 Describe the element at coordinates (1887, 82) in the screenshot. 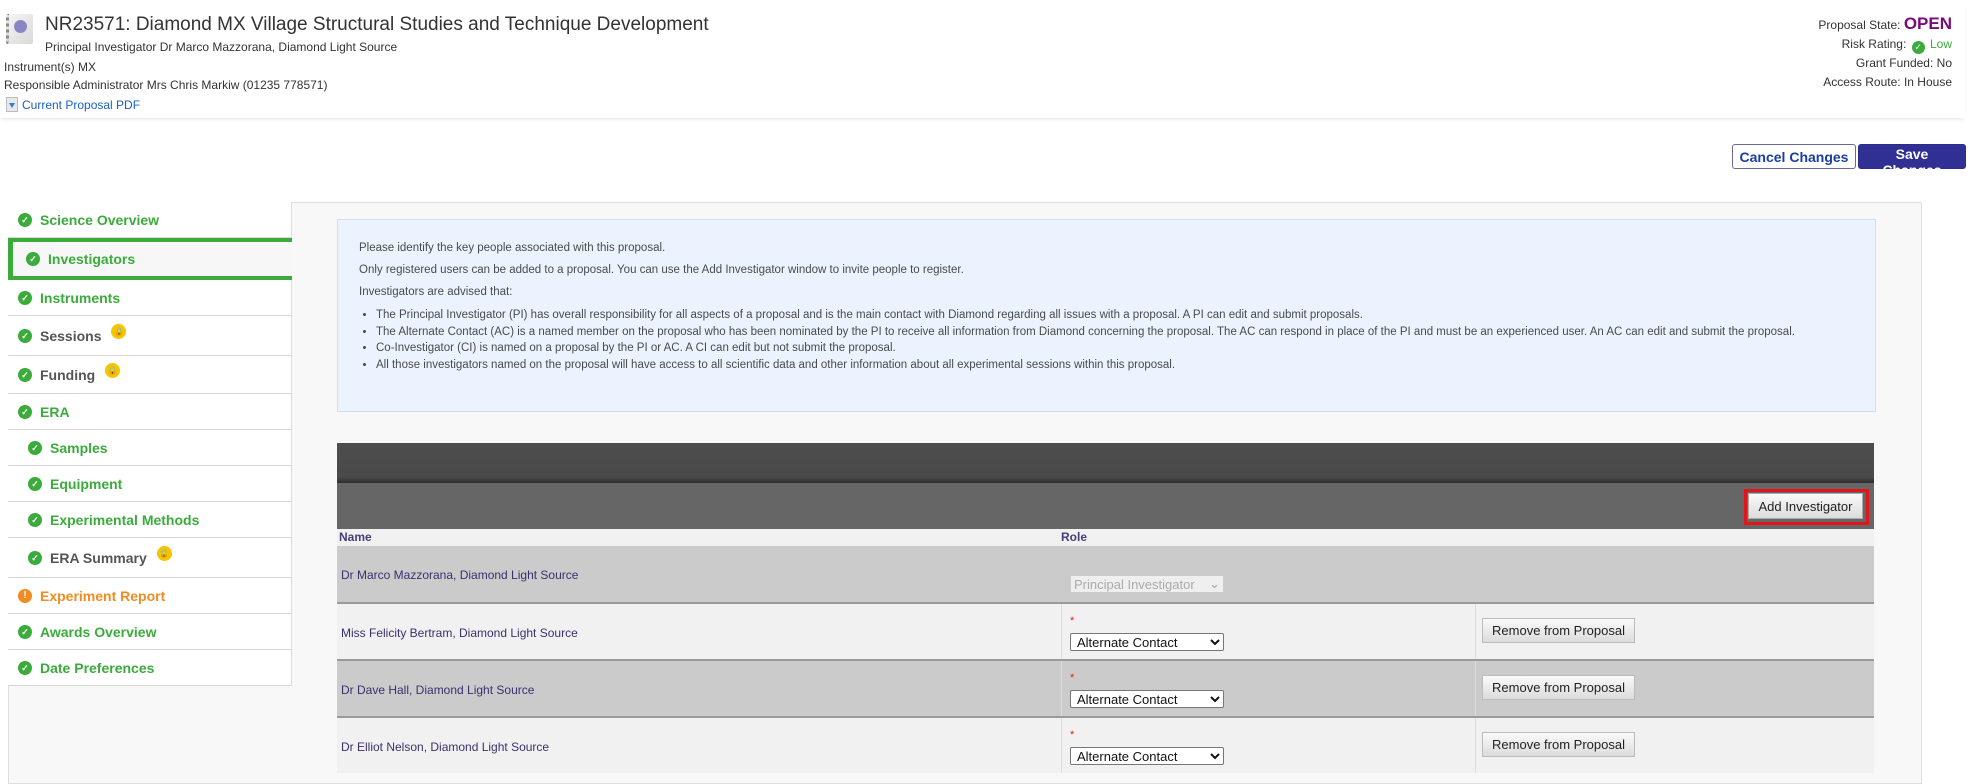

I see `access-route: Access Route: In House` at that location.